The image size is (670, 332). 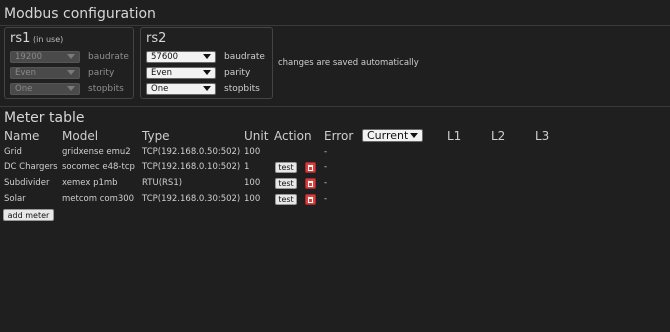 I want to click on meter-type: TCP(192.168.0.10:502), so click(x=191, y=167).